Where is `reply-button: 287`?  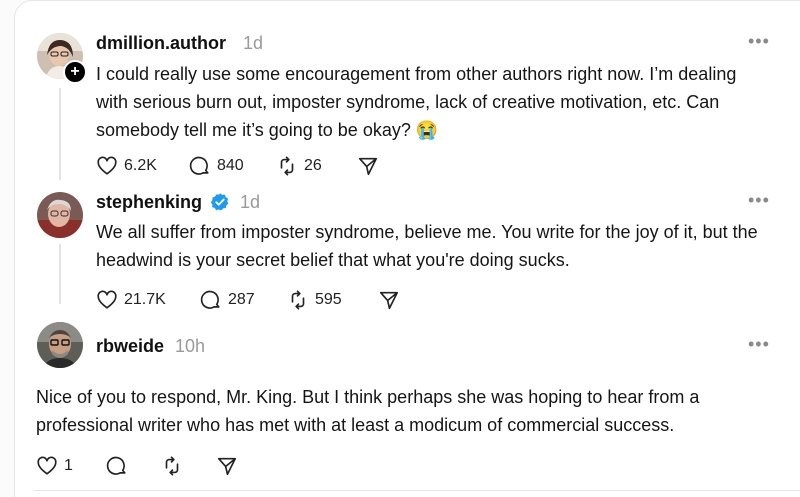
reply-button: 287 is located at coordinates (227, 300).